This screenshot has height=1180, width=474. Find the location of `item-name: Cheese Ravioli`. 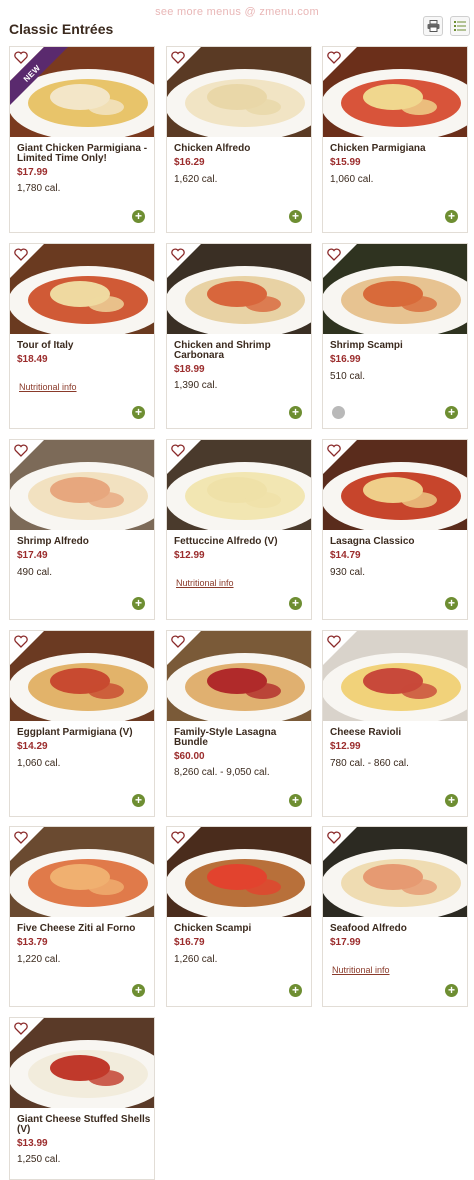

item-name: Cheese Ravioli is located at coordinates (397, 733).